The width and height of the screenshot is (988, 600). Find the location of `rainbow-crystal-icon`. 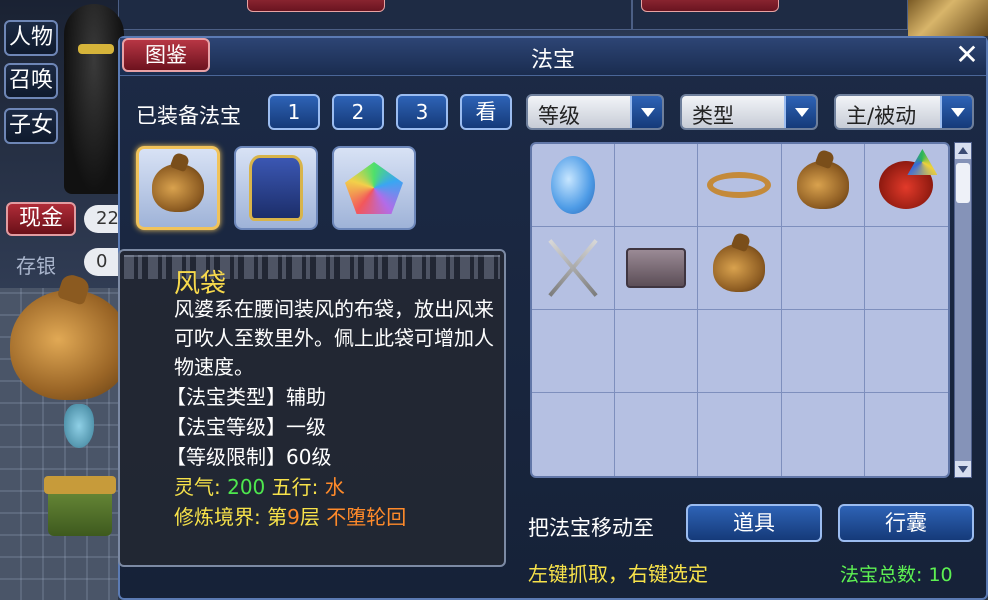

rainbow-crystal-icon is located at coordinates (374, 188).